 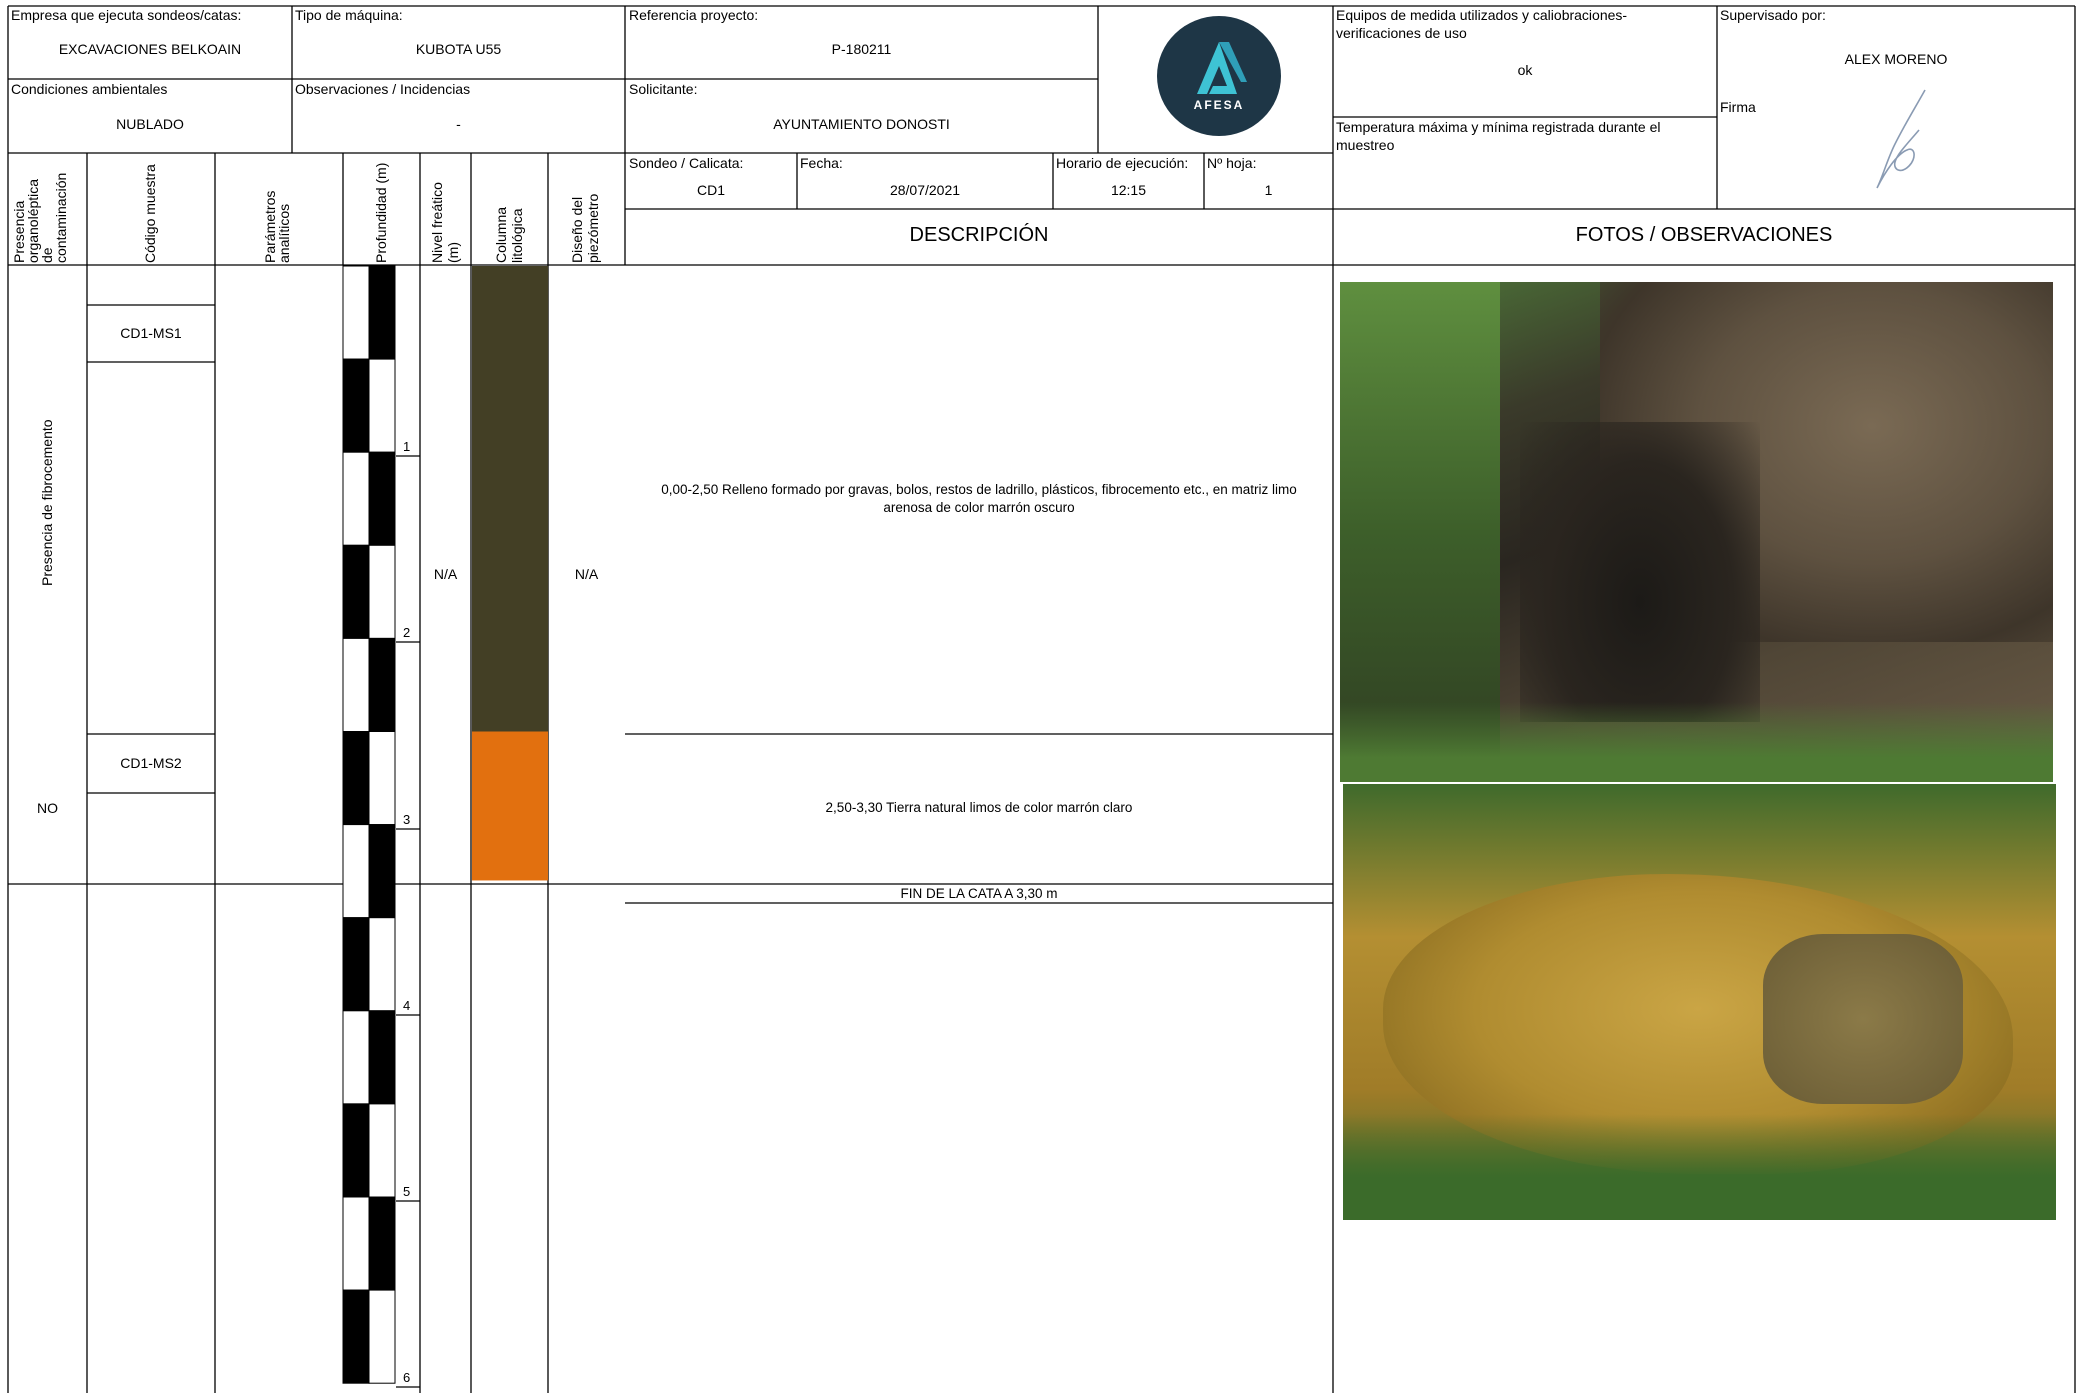 What do you see at coordinates (1896, 59) in the screenshot?
I see `supervisado-value: ALEX MORENO` at bounding box center [1896, 59].